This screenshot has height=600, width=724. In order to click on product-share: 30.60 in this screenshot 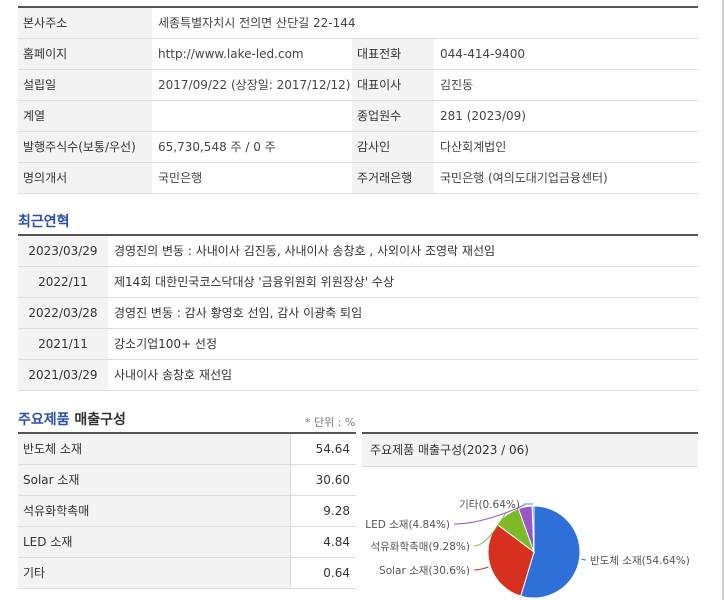, I will do `click(322, 480)`.